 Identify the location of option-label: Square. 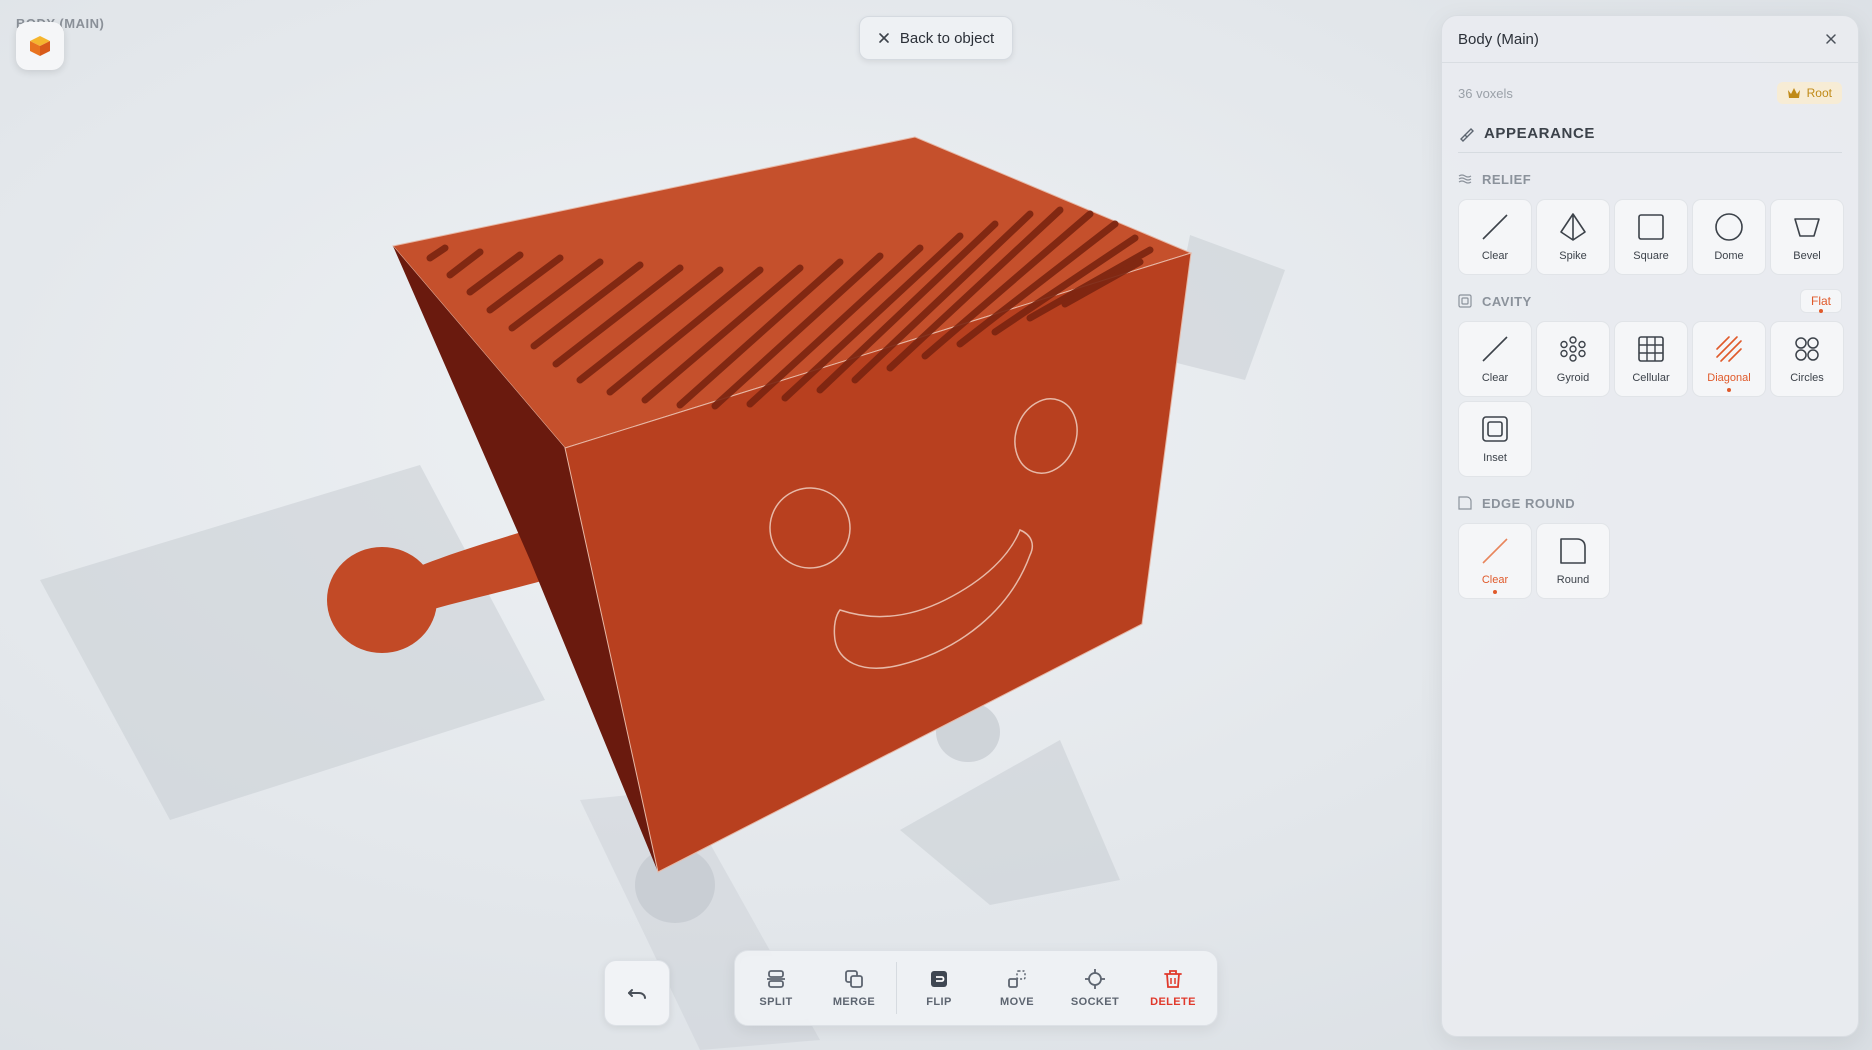
(1651, 256).